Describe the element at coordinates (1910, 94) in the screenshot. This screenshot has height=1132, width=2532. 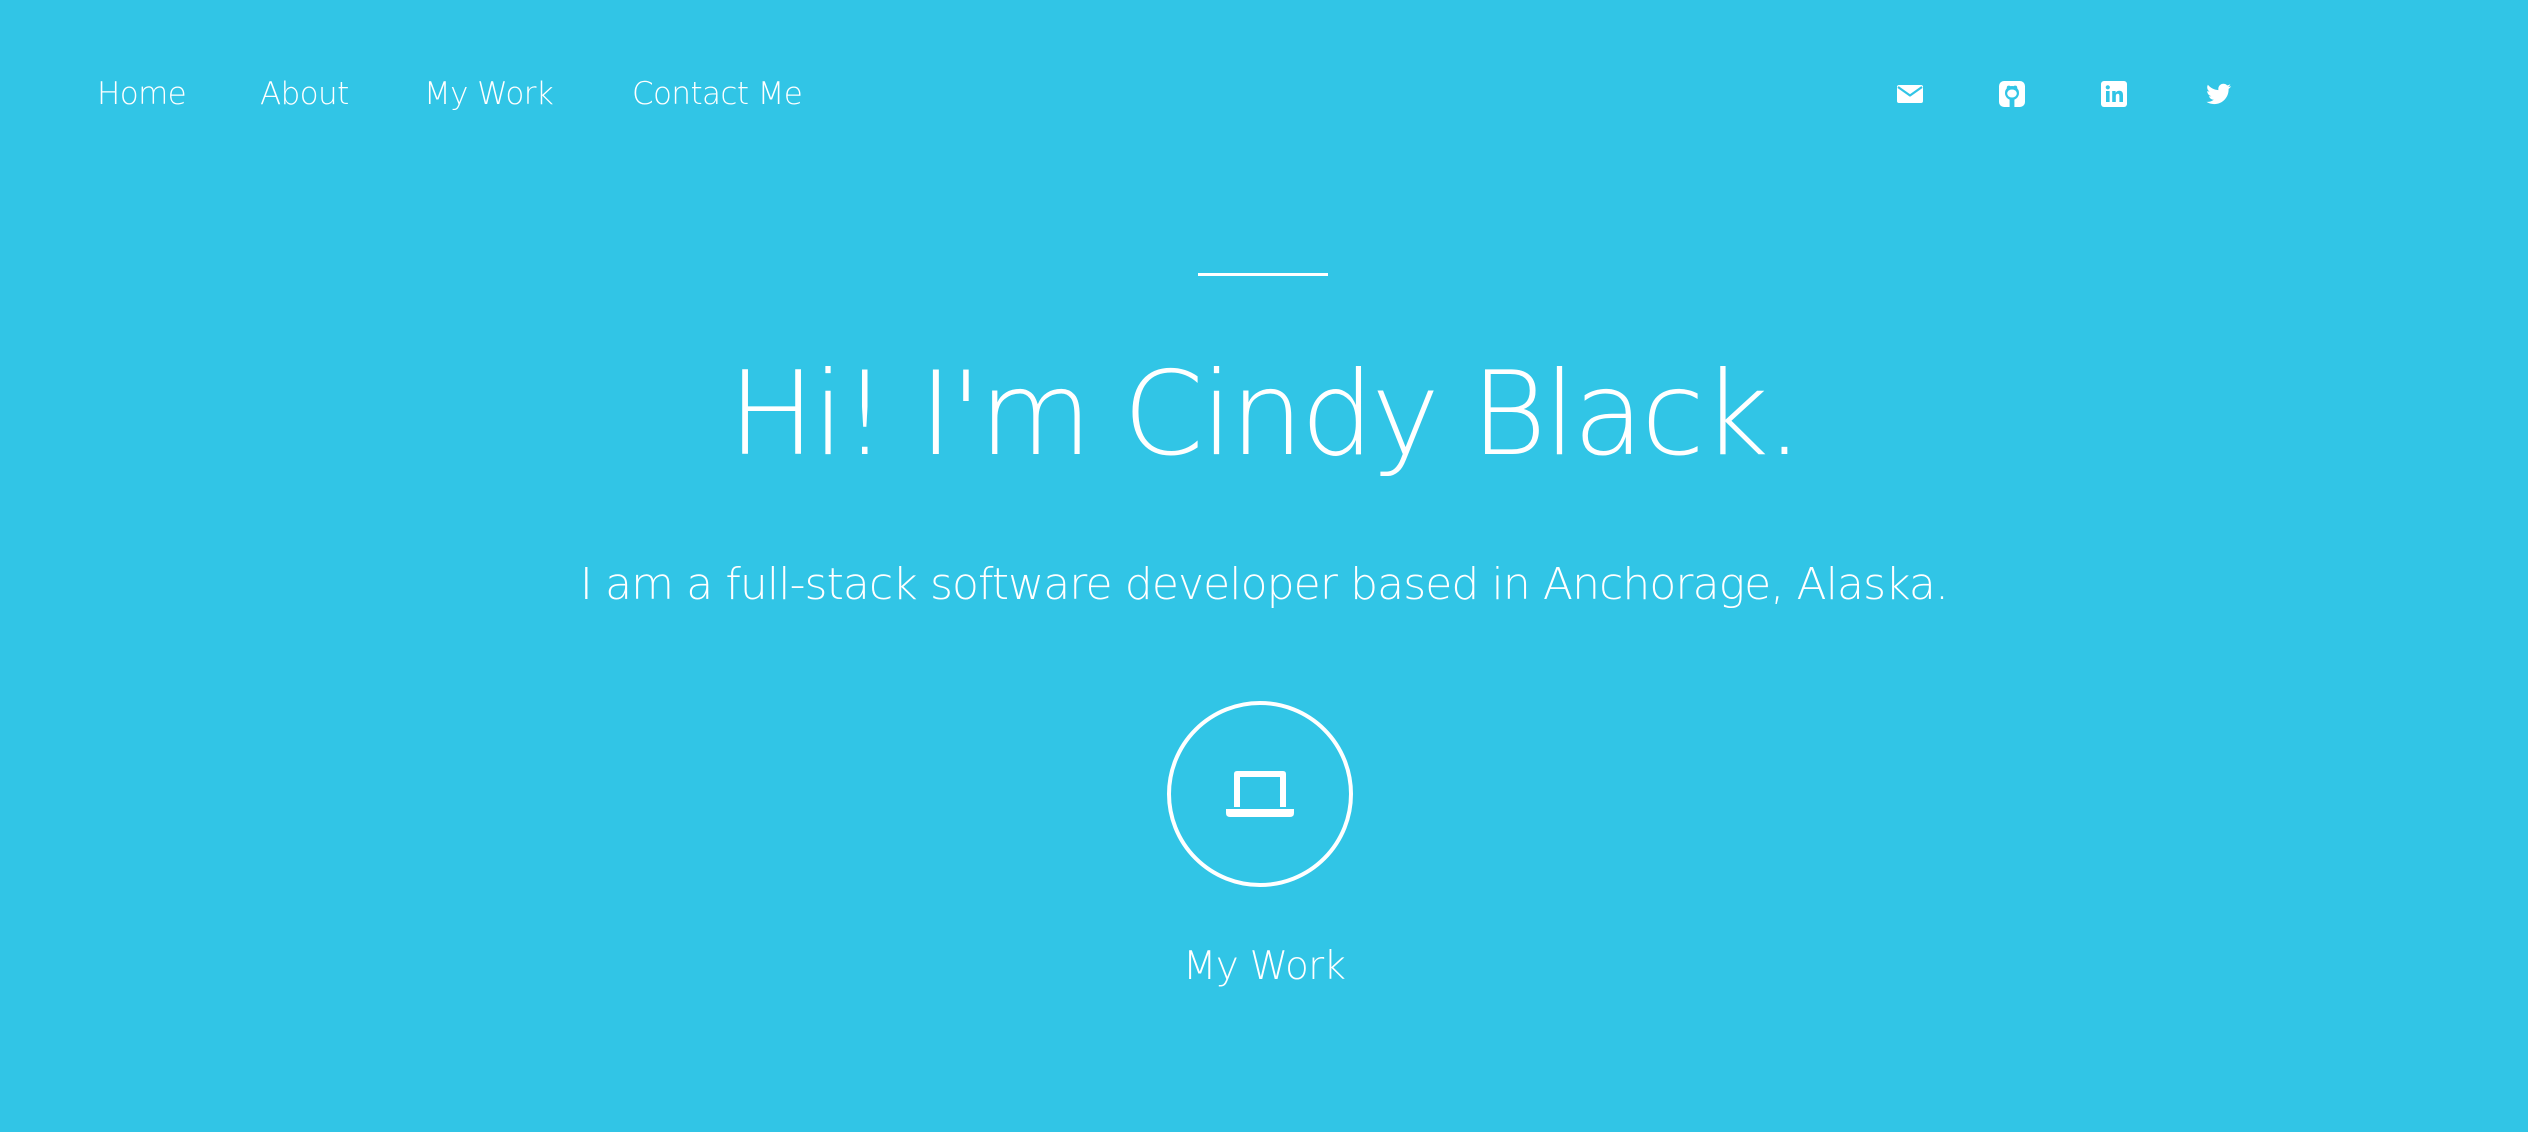
I see `envelope-icon` at that location.